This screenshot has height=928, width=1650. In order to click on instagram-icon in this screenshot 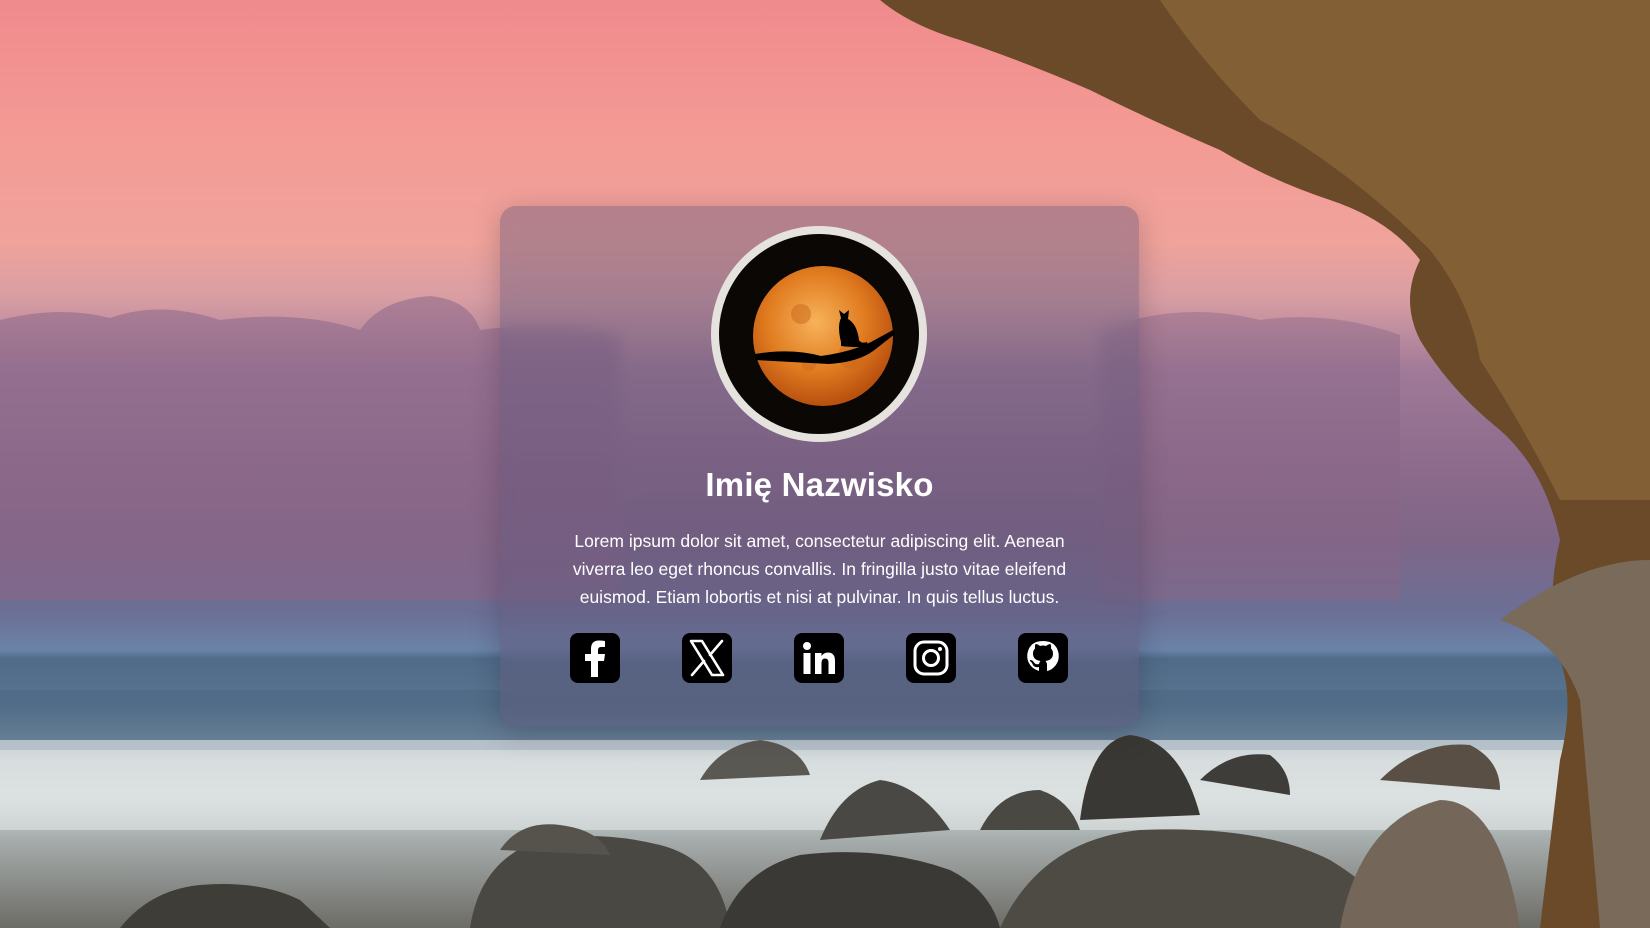, I will do `click(931, 658)`.